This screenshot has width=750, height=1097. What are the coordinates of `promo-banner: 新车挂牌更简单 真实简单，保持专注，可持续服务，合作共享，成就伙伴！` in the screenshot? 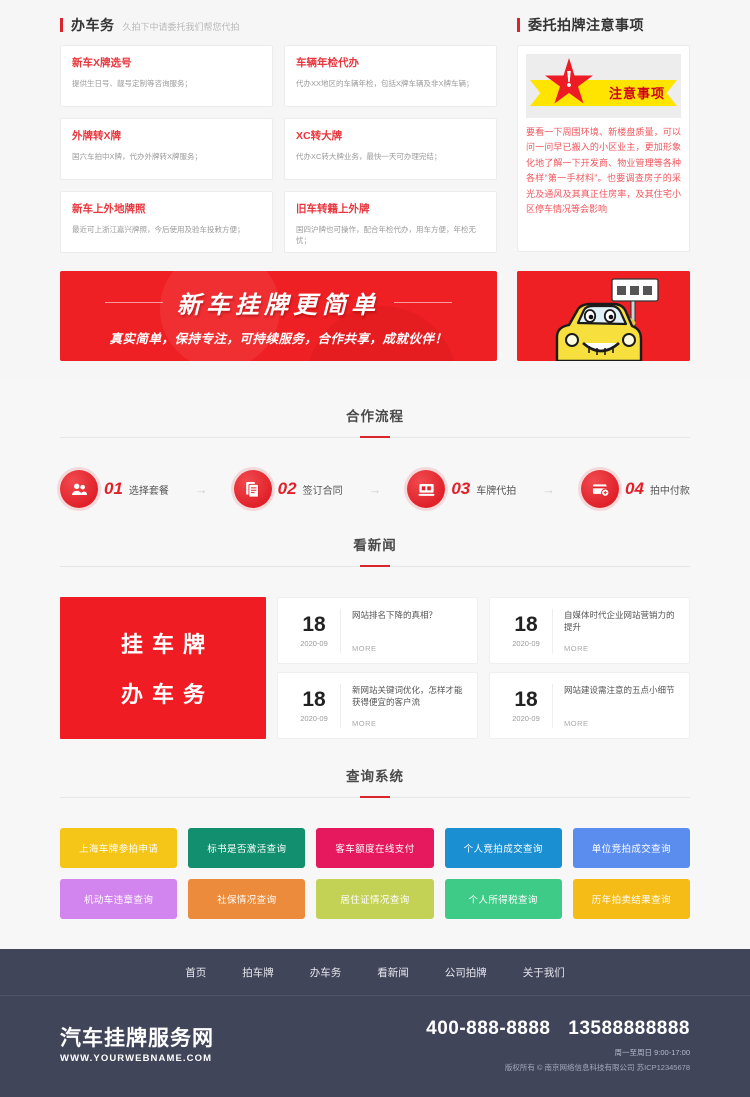 It's located at (278, 316).